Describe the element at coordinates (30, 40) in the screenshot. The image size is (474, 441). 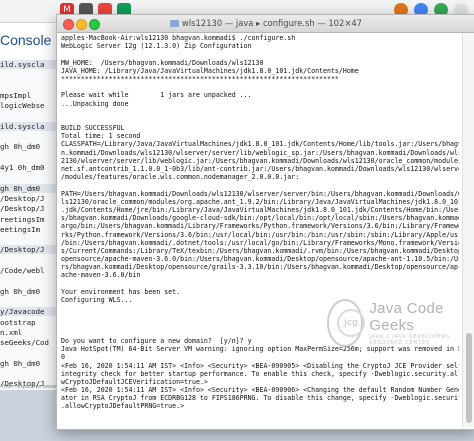
I see `console-title: Console 12c` at that location.